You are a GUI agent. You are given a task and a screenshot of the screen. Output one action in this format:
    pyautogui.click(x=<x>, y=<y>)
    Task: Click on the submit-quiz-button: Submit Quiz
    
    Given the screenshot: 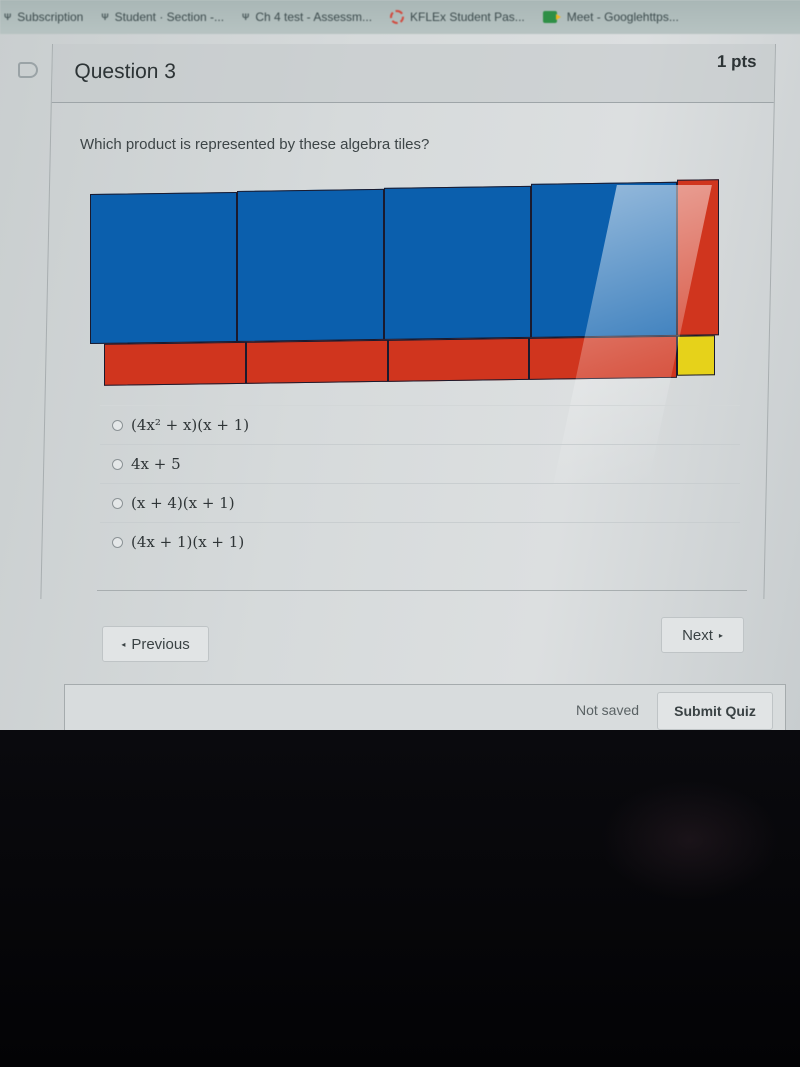 What is the action you would take?
    pyautogui.click(x=715, y=711)
    